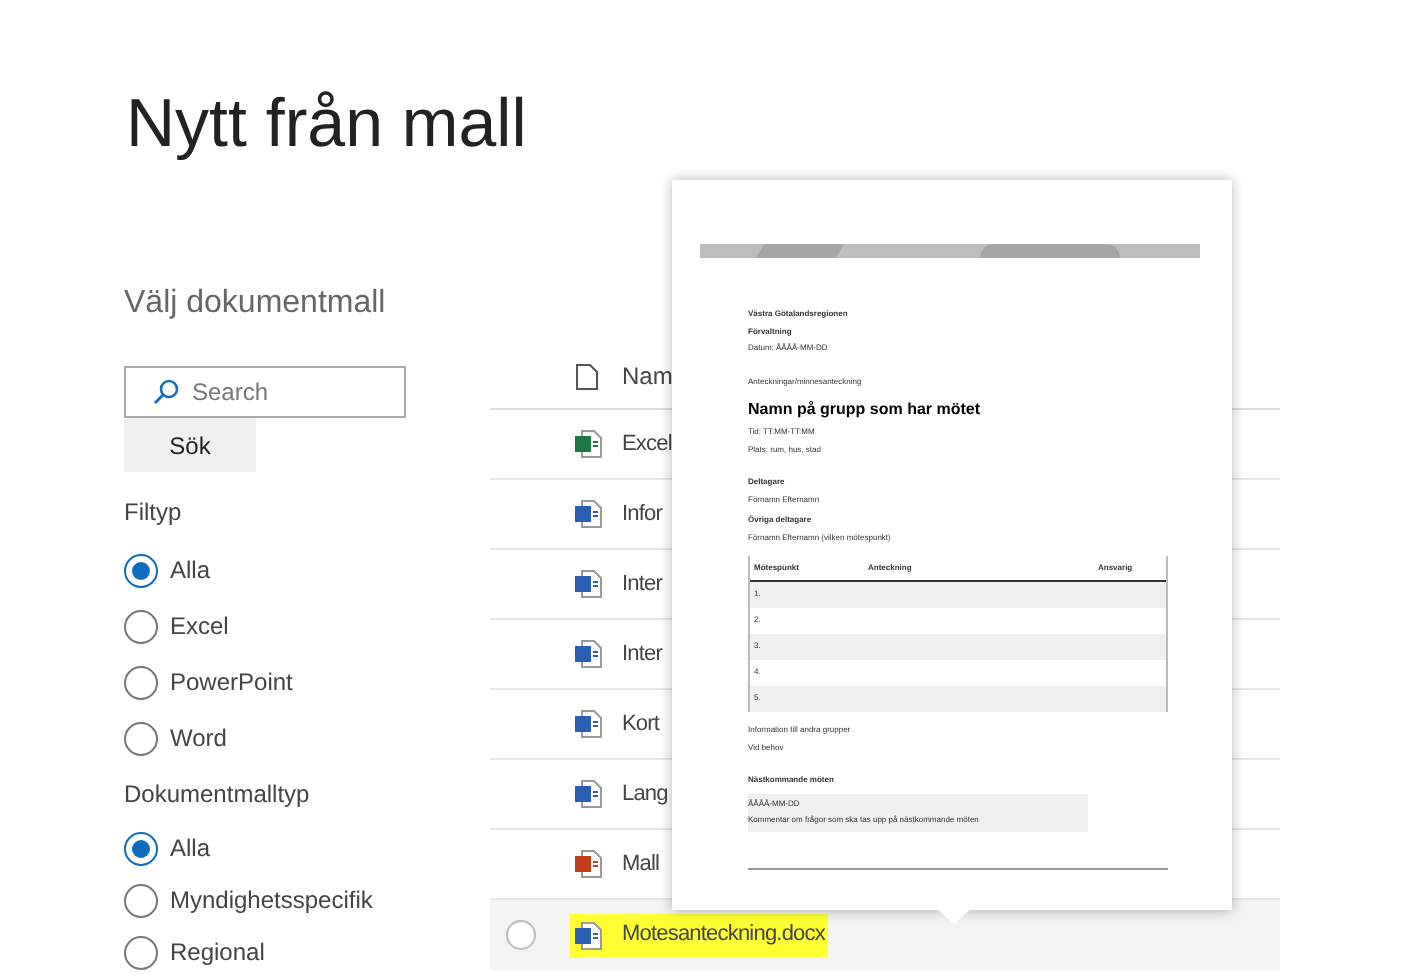 This screenshot has height=976, width=1410. I want to click on document-icon, so click(587, 376).